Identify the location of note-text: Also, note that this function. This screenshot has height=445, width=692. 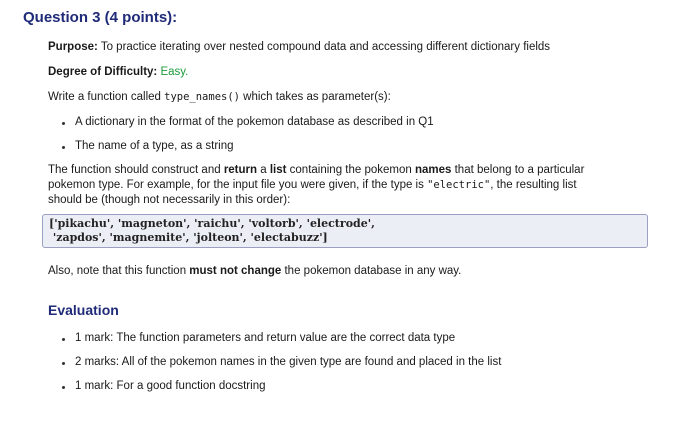
(119, 271).